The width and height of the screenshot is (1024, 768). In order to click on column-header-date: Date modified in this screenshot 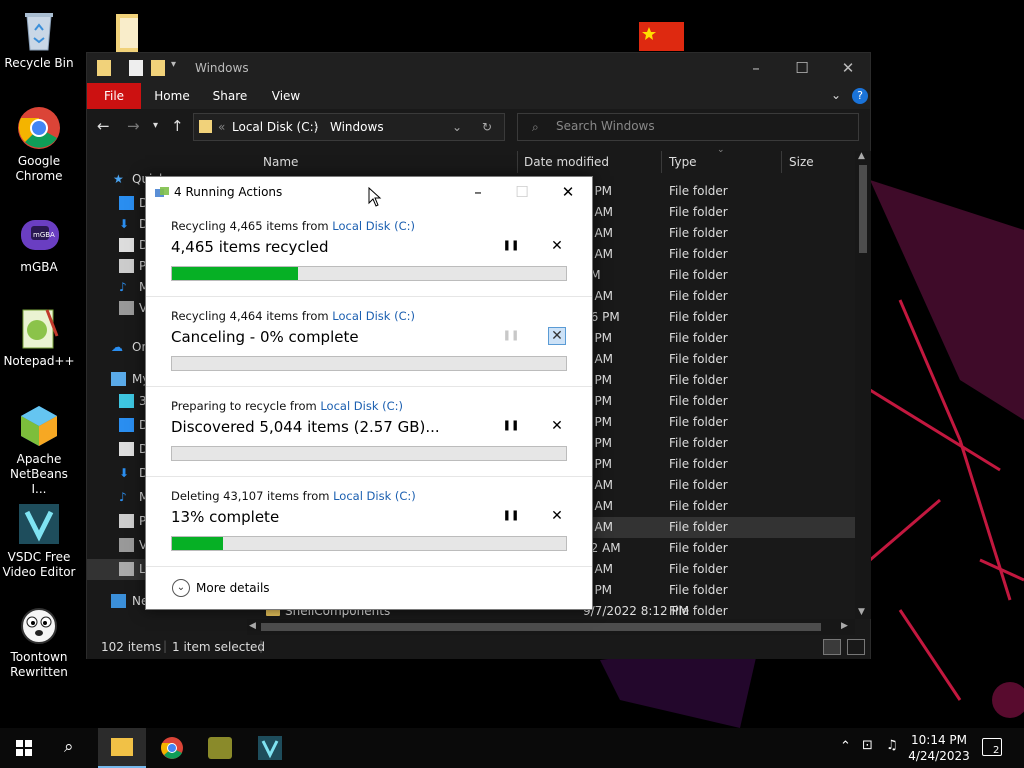, I will do `click(566, 162)`.